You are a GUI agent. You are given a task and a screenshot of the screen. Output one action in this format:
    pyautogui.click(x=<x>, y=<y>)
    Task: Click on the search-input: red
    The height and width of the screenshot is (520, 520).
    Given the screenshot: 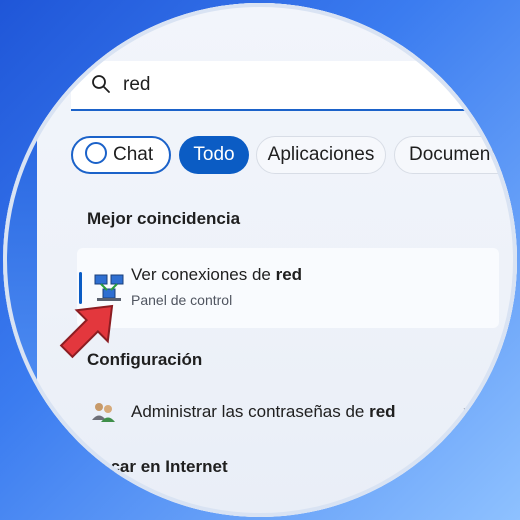 What is the action you would take?
    pyautogui.click(x=294, y=86)
    